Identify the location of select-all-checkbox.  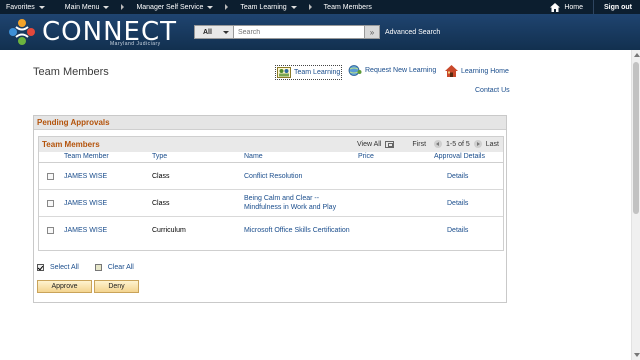
(40, 267).